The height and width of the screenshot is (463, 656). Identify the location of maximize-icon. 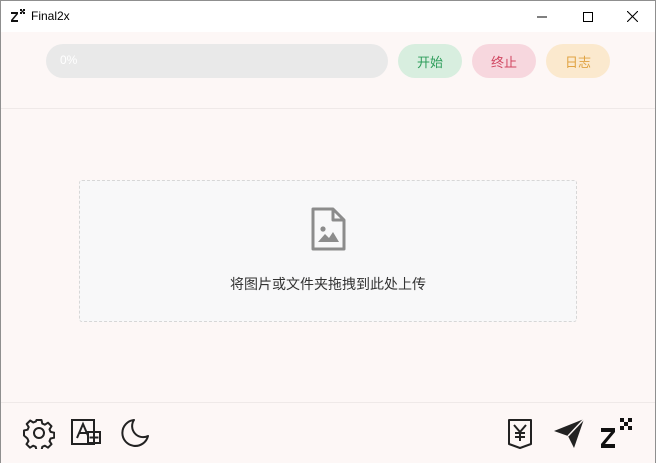
(588, 16).